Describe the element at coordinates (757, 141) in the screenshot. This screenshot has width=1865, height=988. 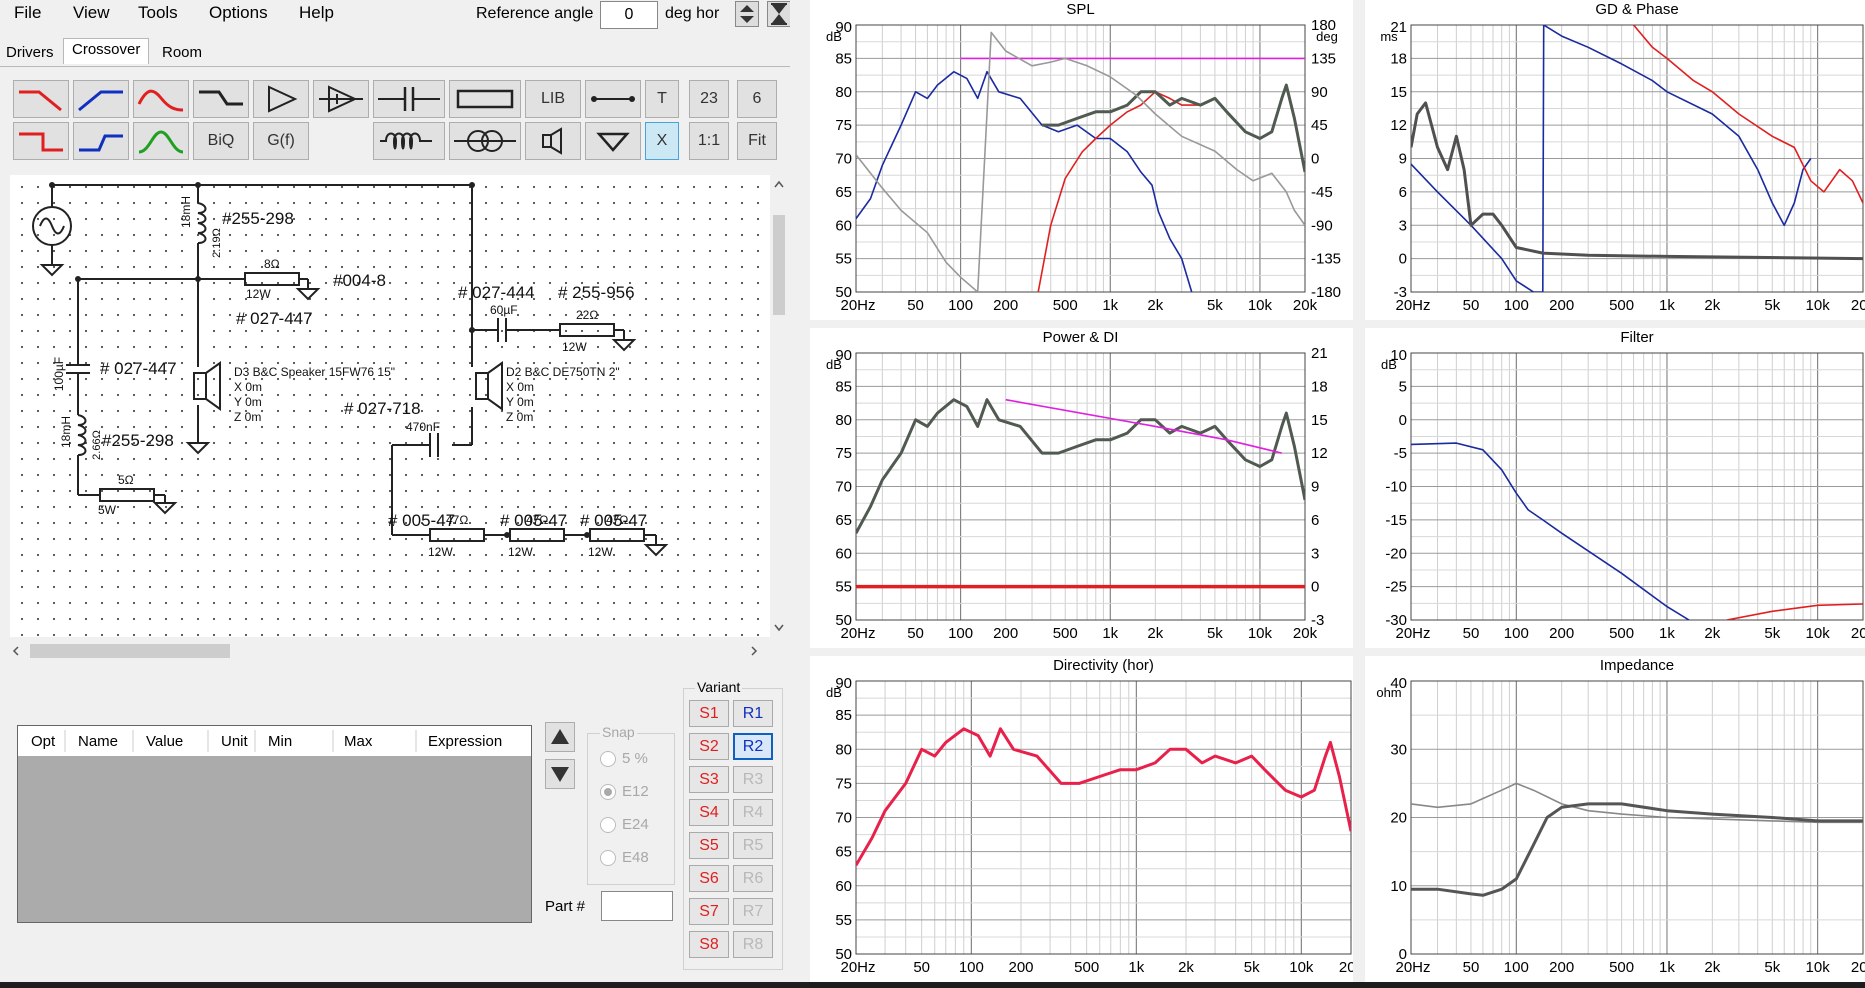
I see `fit-button: Fit` at that location.